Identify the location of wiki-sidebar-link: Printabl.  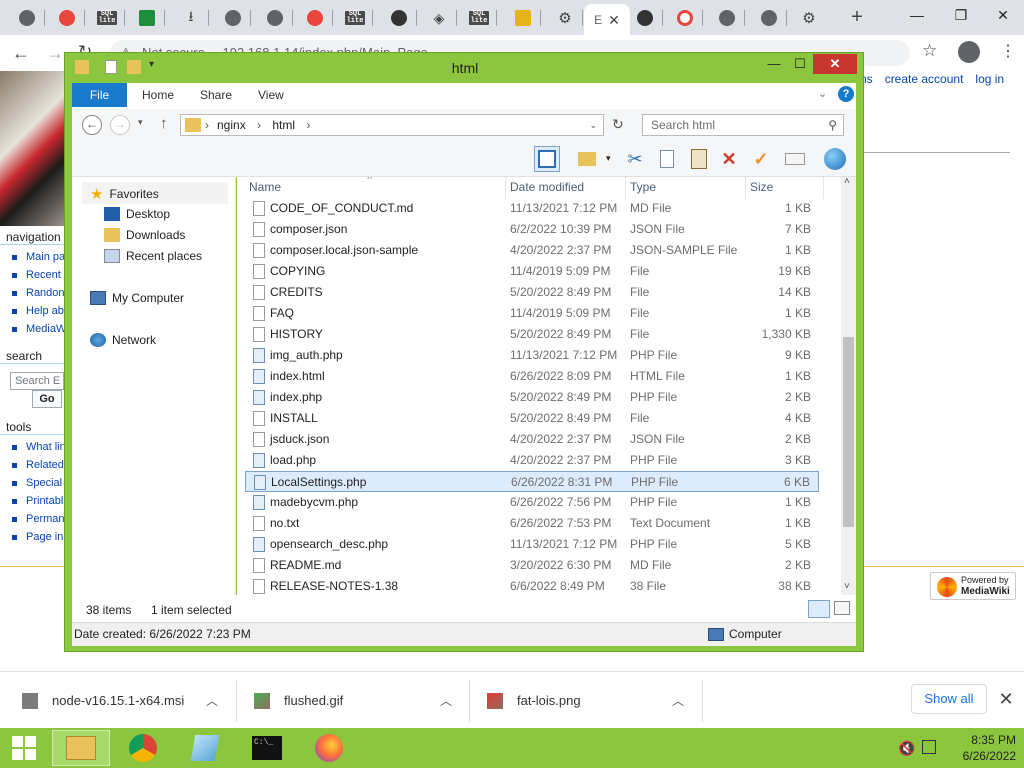
(32, 501).